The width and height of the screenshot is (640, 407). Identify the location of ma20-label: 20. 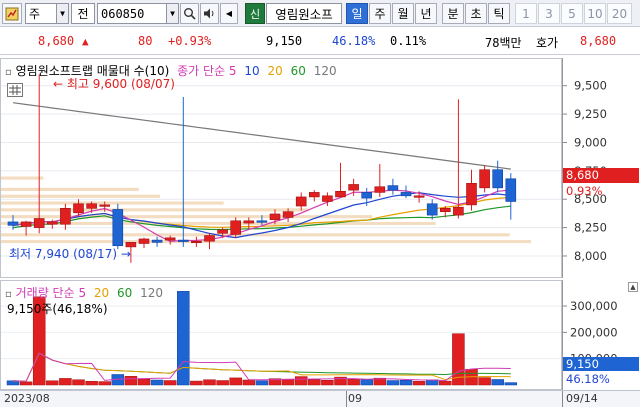
(275, 71).